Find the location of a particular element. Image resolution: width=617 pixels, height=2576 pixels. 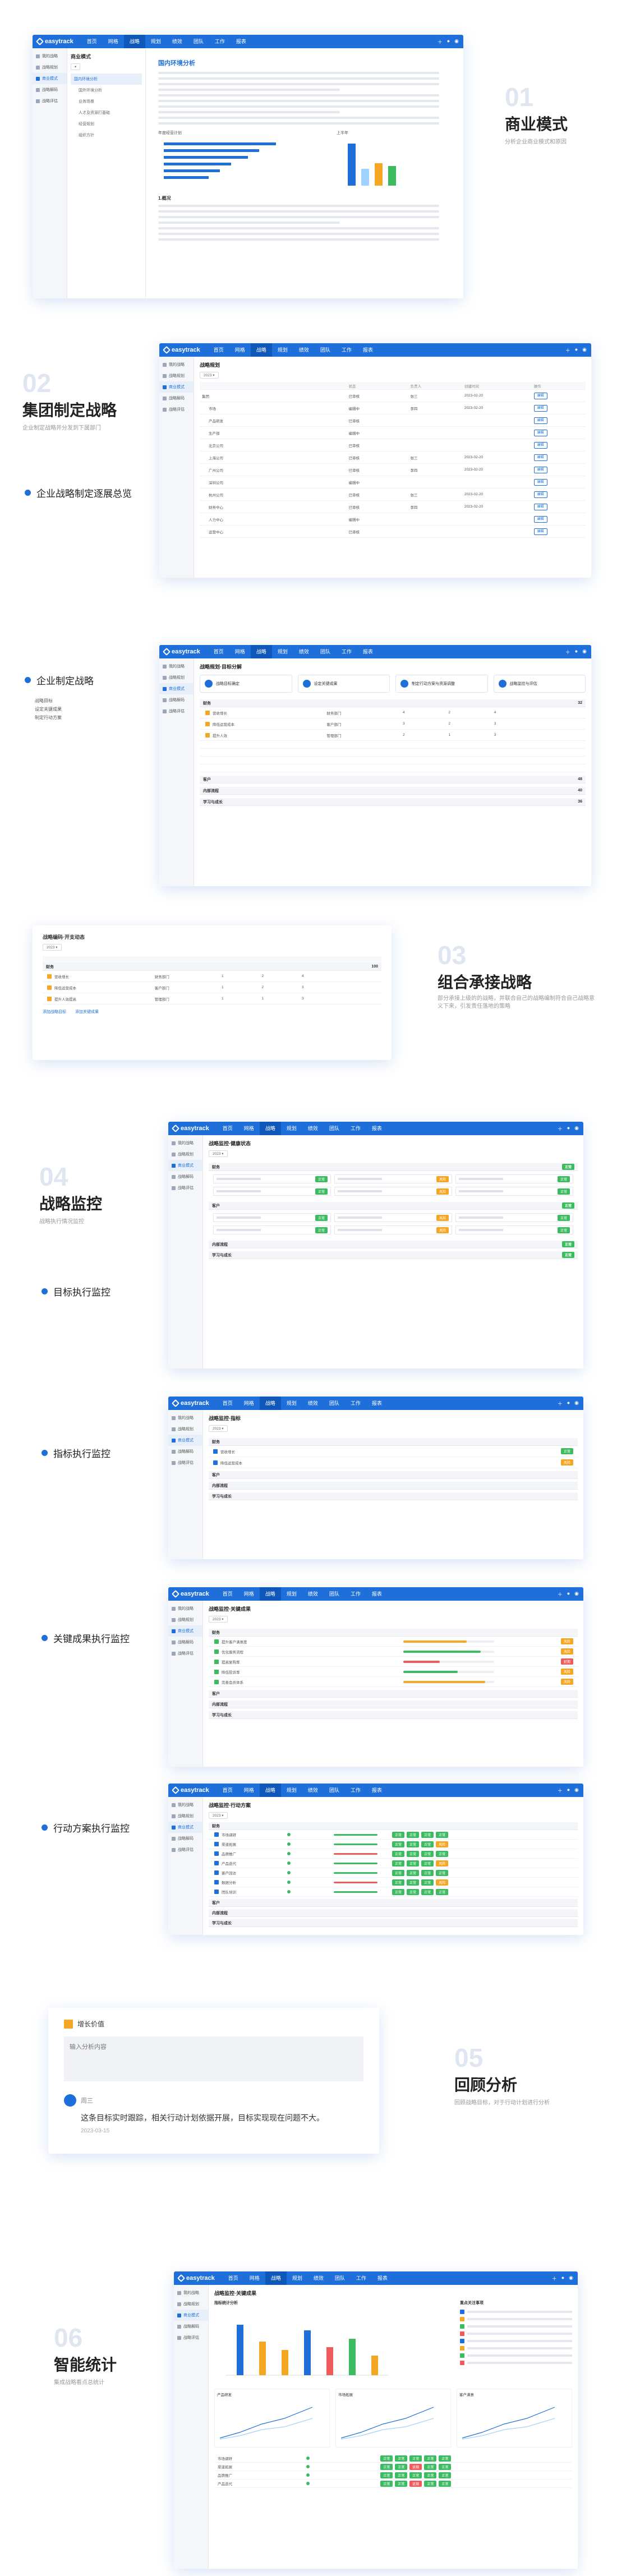

health-group: 财务 正常 is located at coordinates (393, 1167).